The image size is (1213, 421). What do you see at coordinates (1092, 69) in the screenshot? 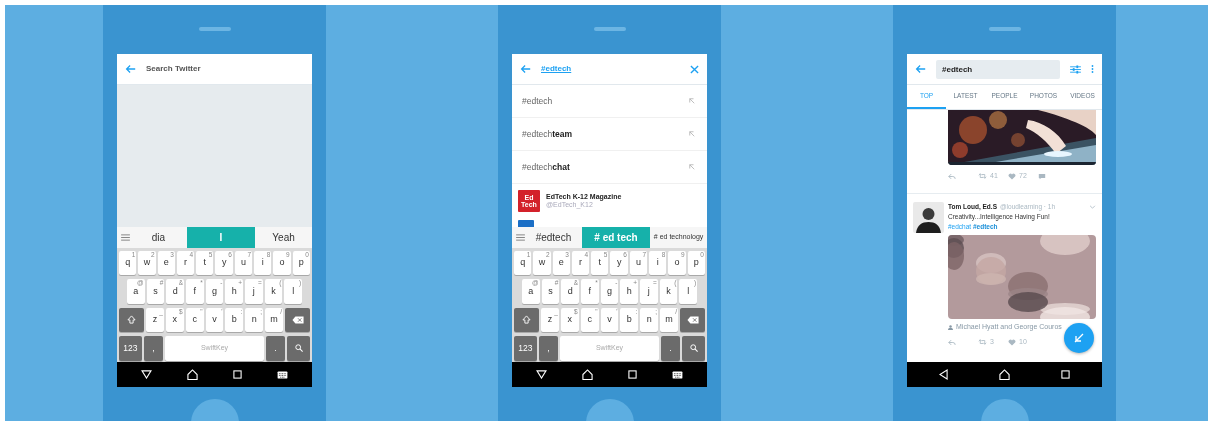
I see `more-icon` at bounding box center [1092, 69].